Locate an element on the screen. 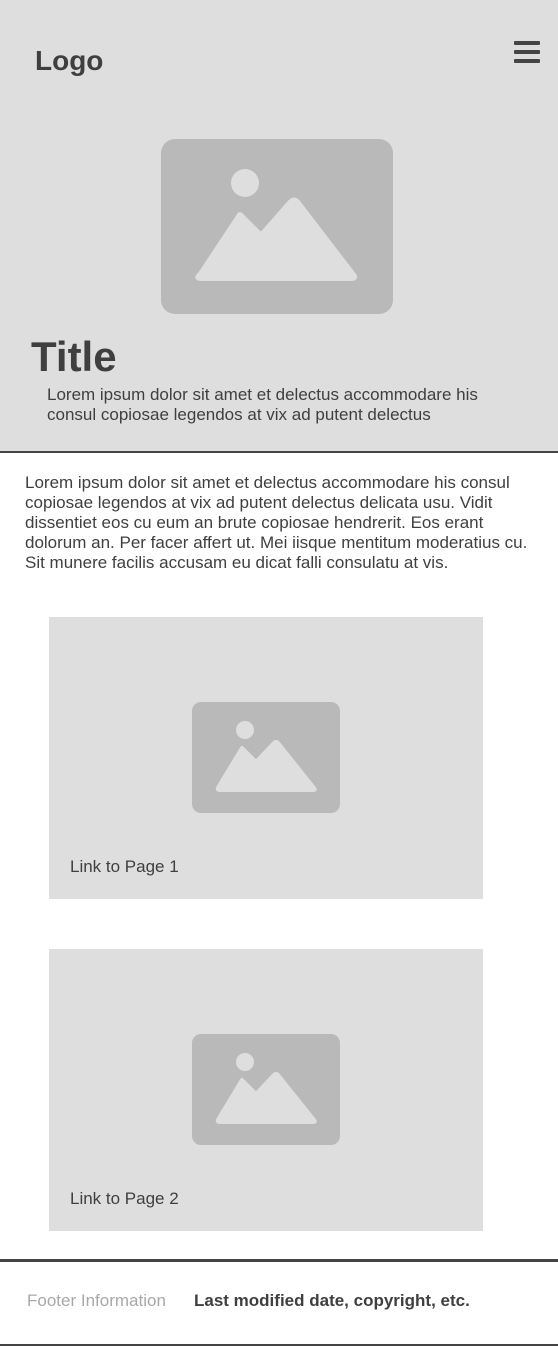 The image size is (558, 1346). menu-bar-bottom is located at coordinates (527, 61).